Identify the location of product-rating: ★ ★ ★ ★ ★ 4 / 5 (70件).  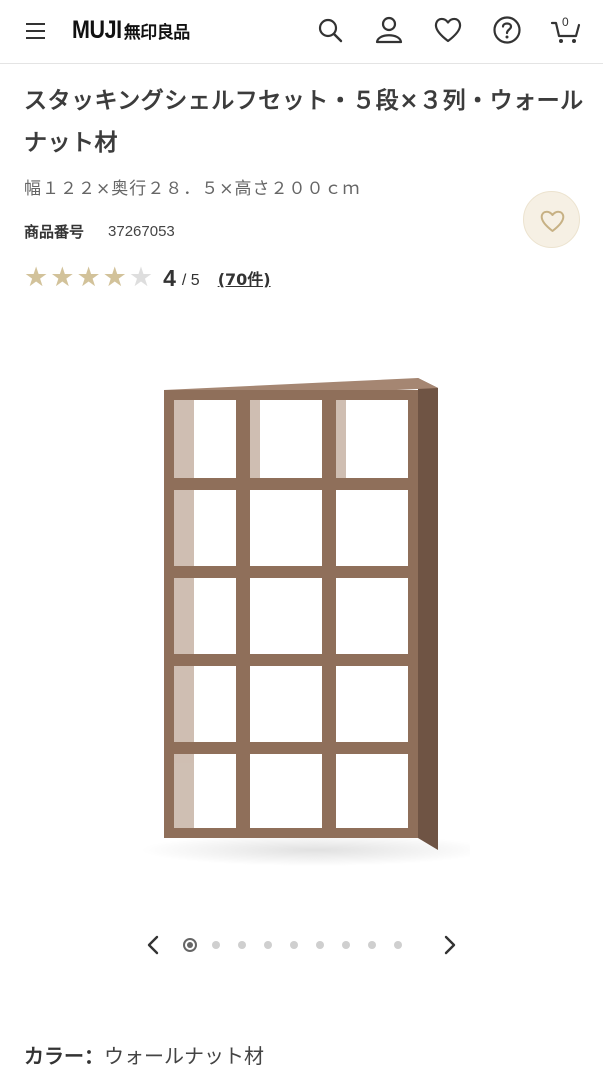
(147, 278).